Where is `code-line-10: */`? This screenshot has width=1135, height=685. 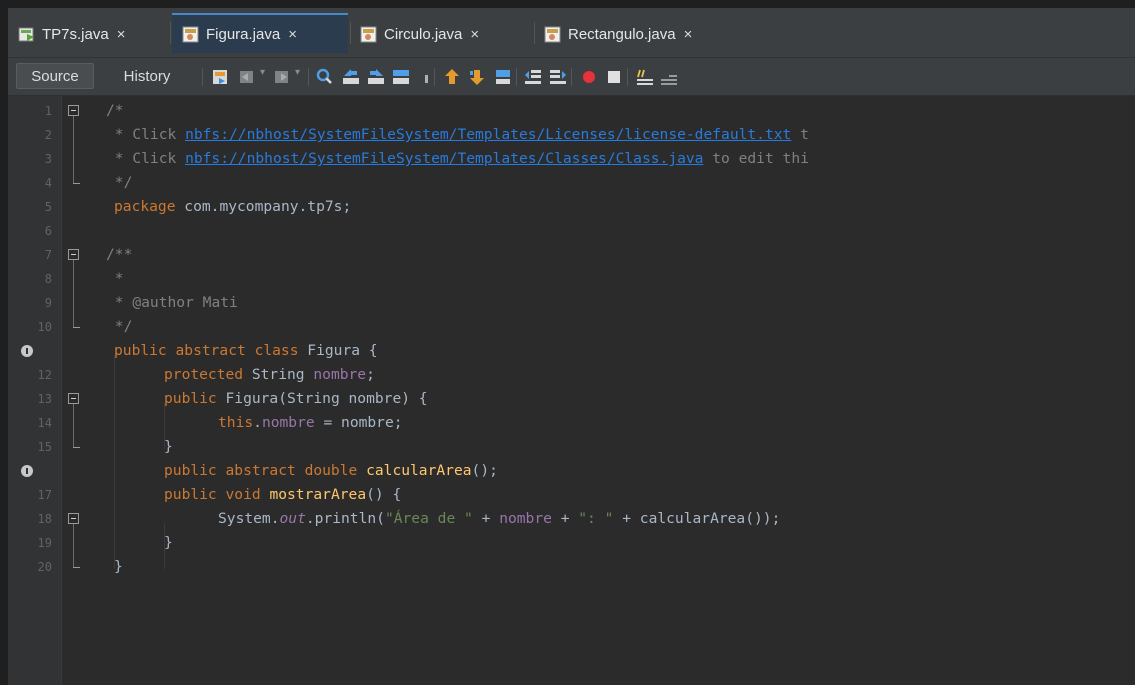
code-line-10: */ is located at coordinates (119, 327).